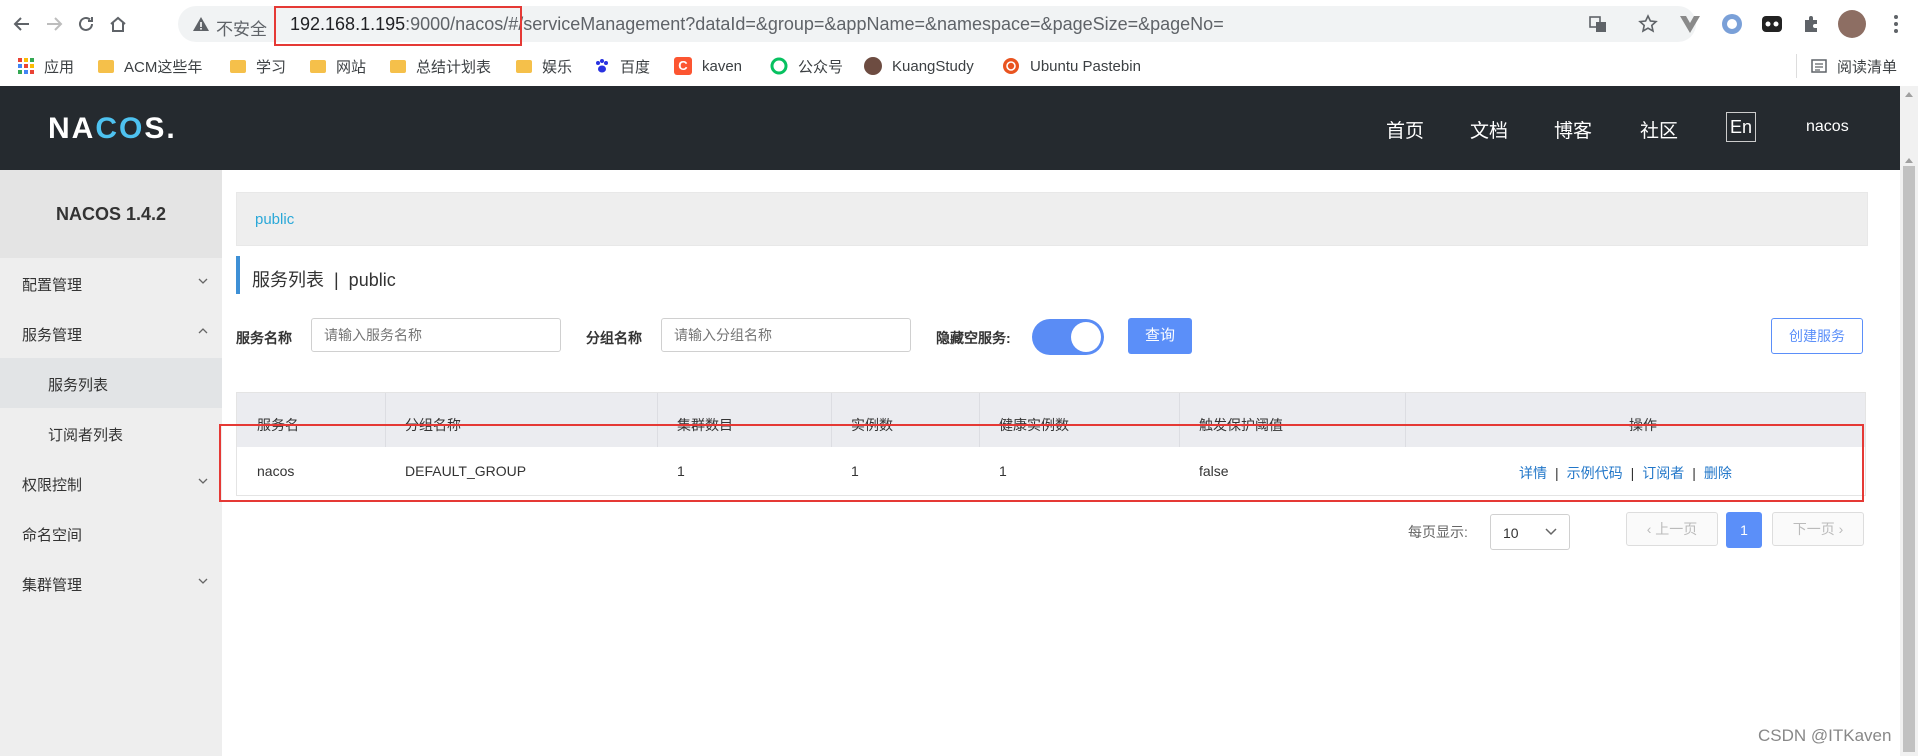 The width and height of the screenshot is (1918, 756). What do you see at coordinates (1896, 24) in the screenshot?
I see `more-menu-icon` at bounding box center [1896, 24].